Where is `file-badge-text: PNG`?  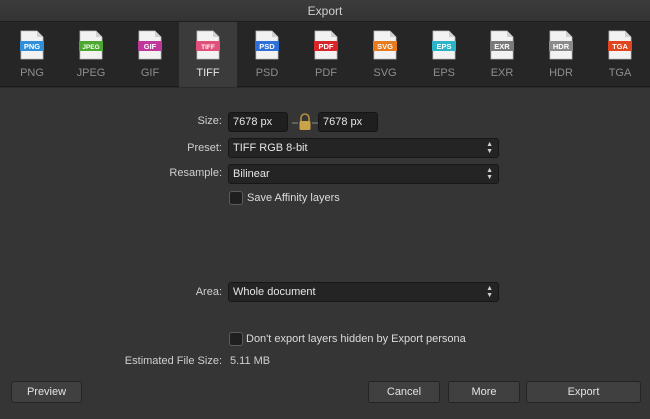
file-badge-text: PNG is located at coordinates (32, 46).